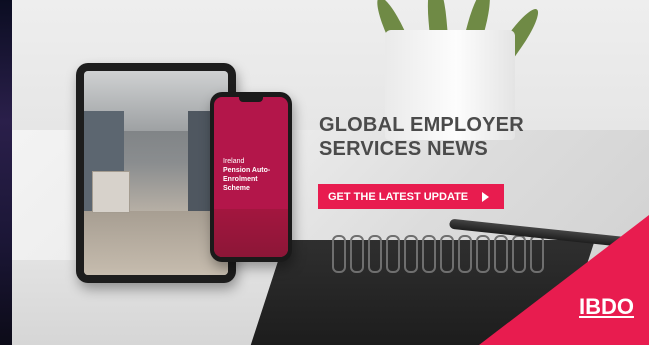  Describe the element at coordinates (6, 172) in the screenshot. I see `left-edge-strip` at that location.